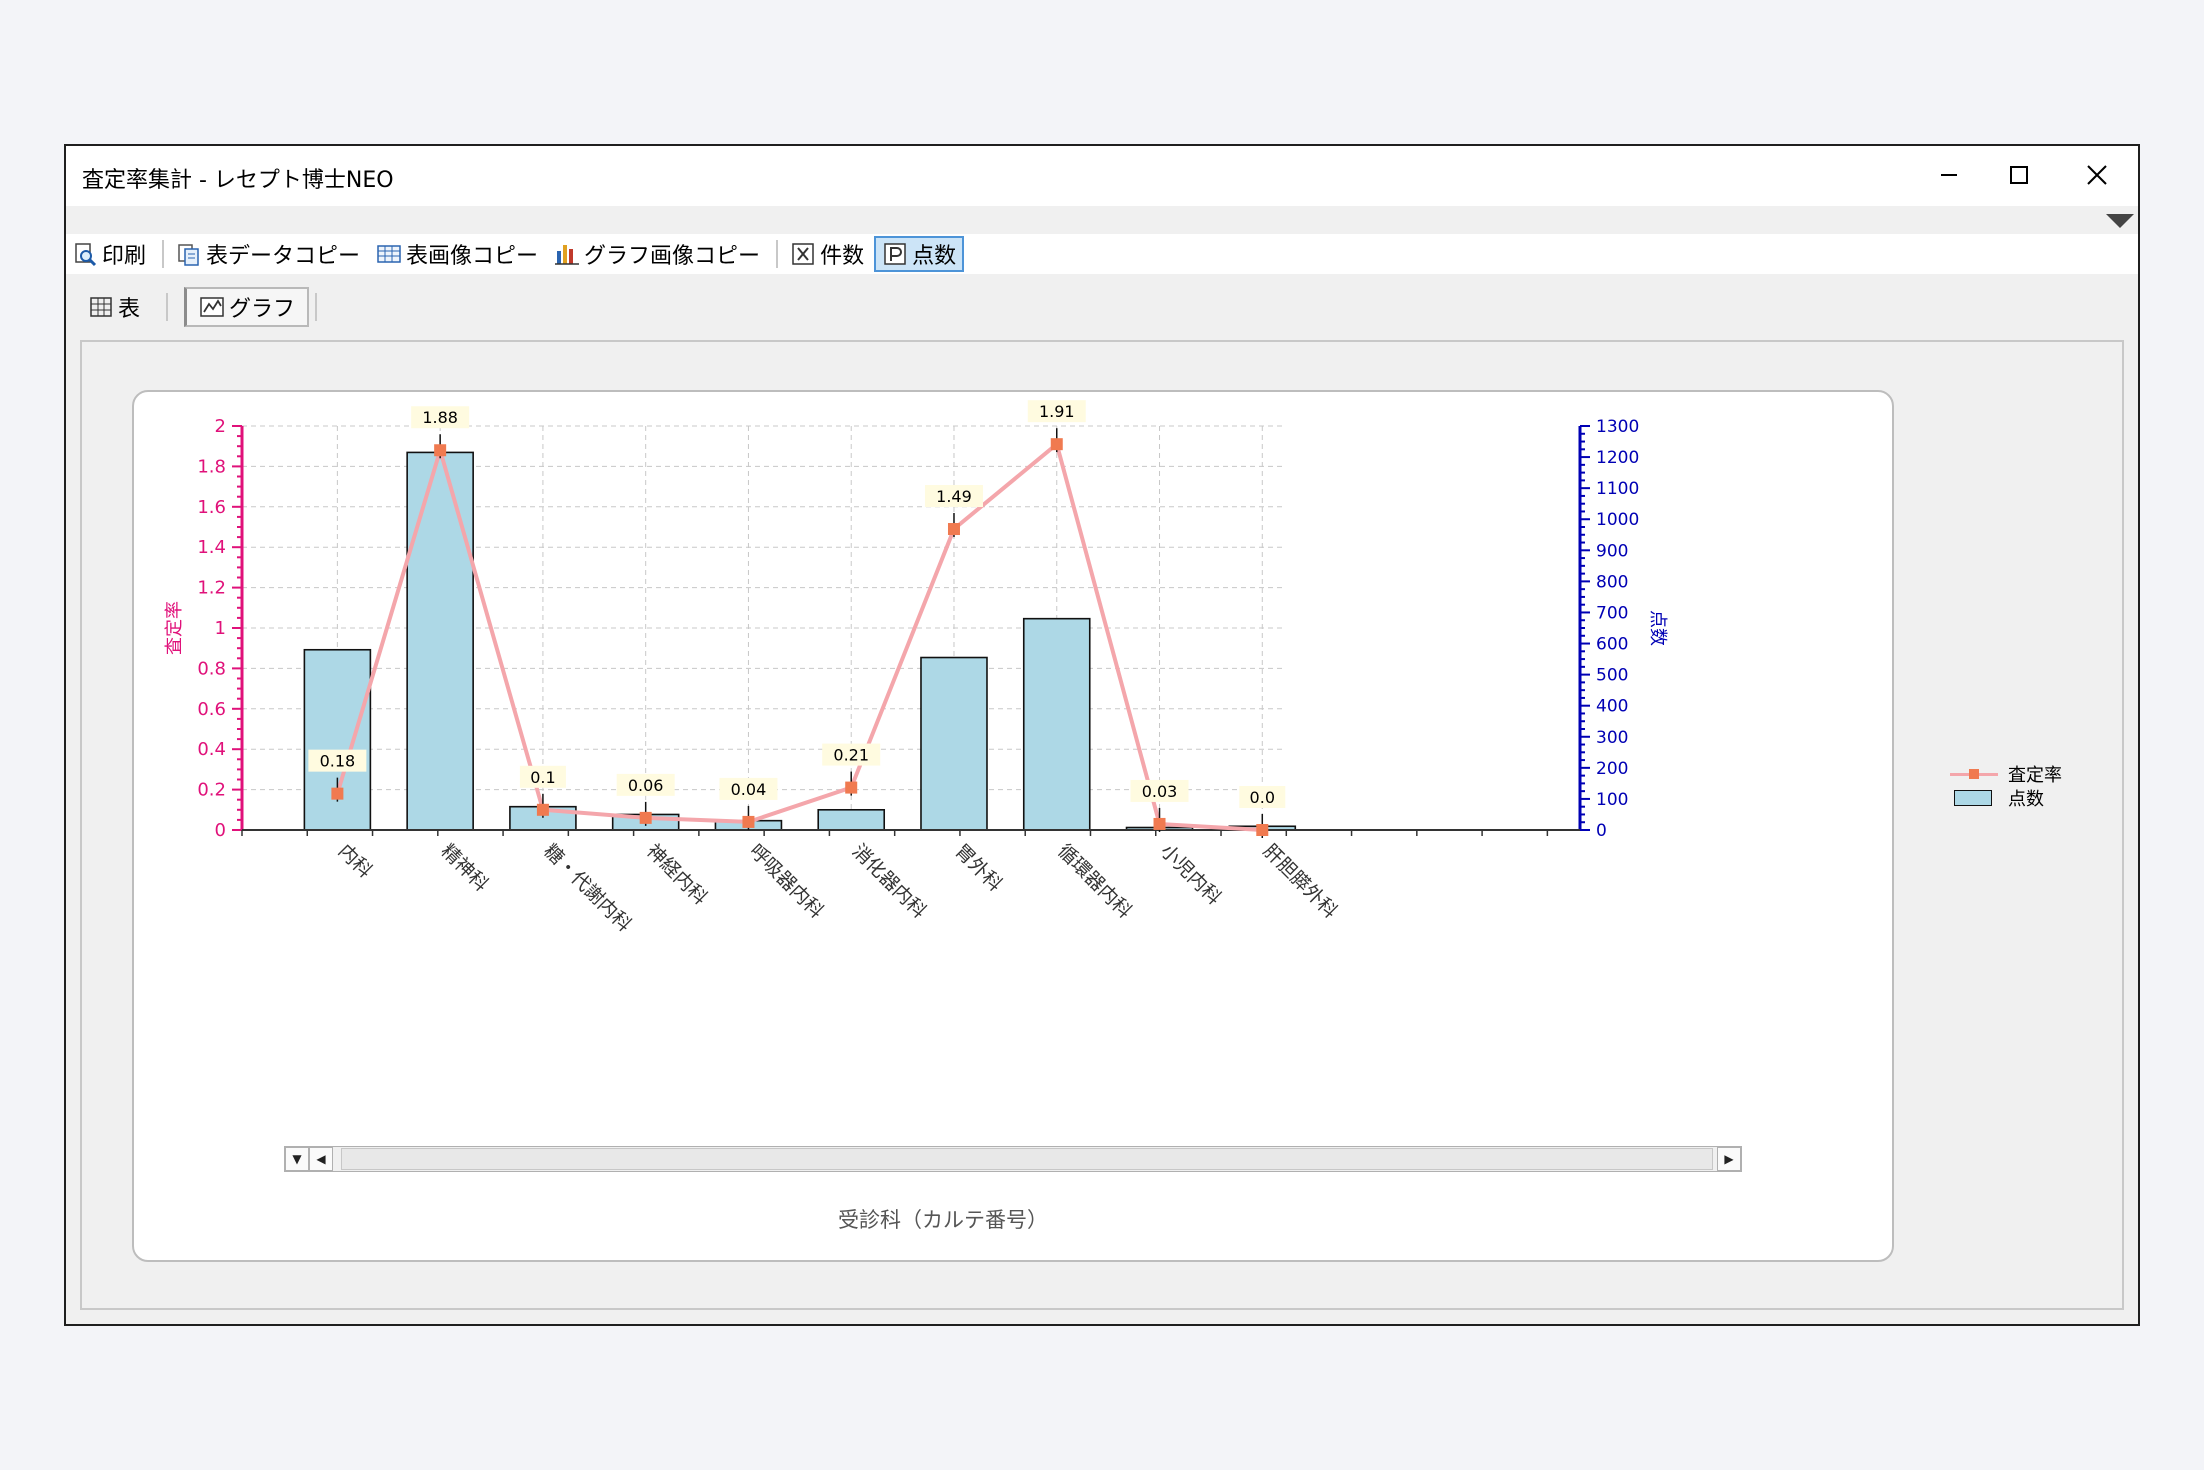 Image resolution: width=2204 pixels, height=1470 pixels. Describe the element at coordinates (1612, 645) in the screenshot. I see `right-axis-tick-label: 600` at that location.